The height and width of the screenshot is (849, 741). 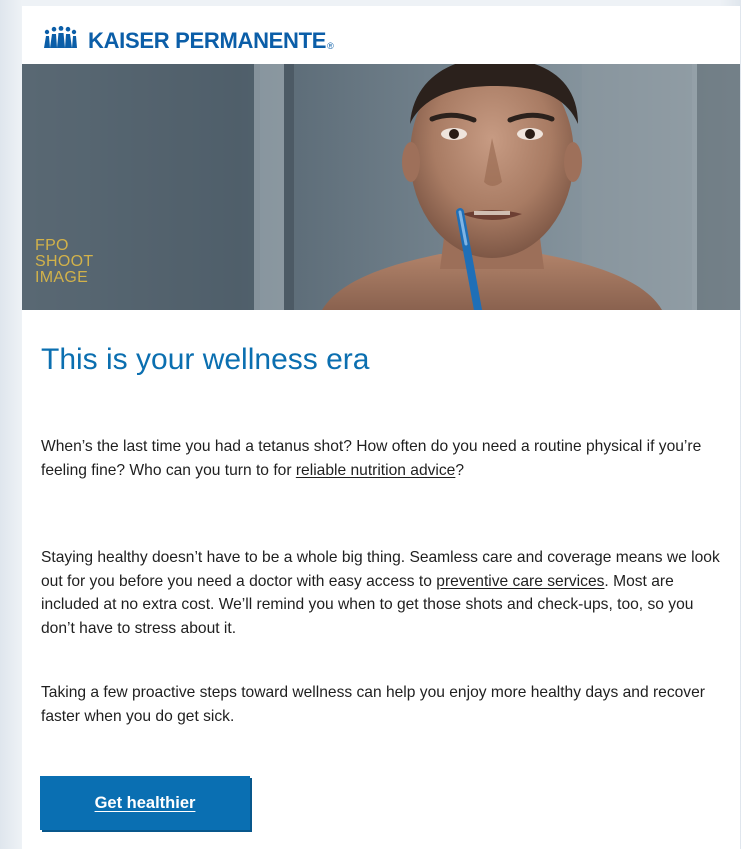 What do you see at coordinates (460, 470) in the screenshot?
I see `paragraph-1-end: ?` at bounding box center [460, 470].